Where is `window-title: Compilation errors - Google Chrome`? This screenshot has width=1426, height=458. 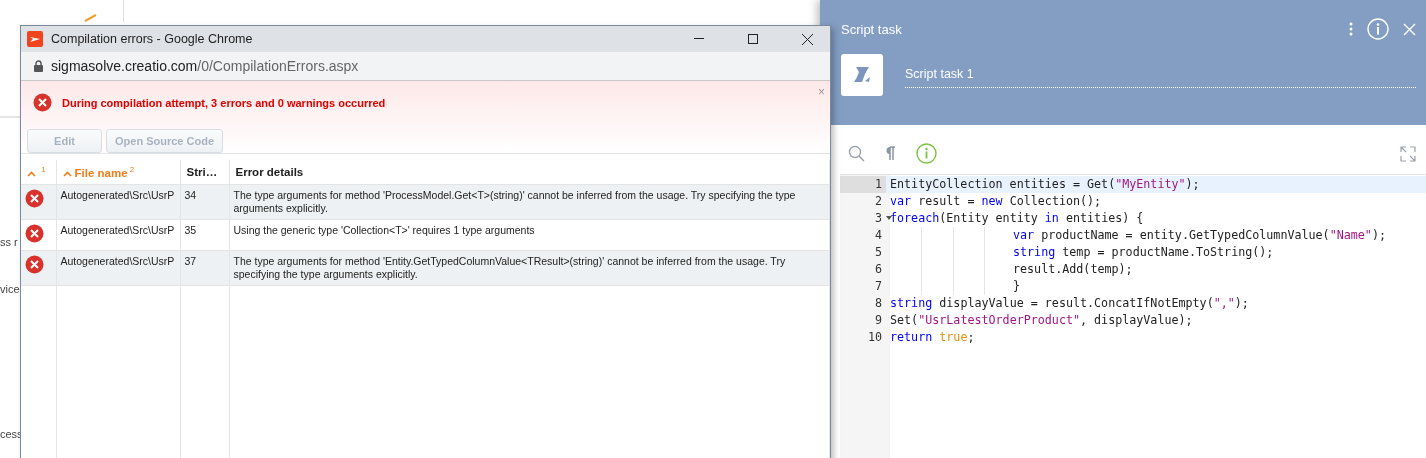 window-title: Compilation errors - Google Chrome is located at coordinates (152, 39).